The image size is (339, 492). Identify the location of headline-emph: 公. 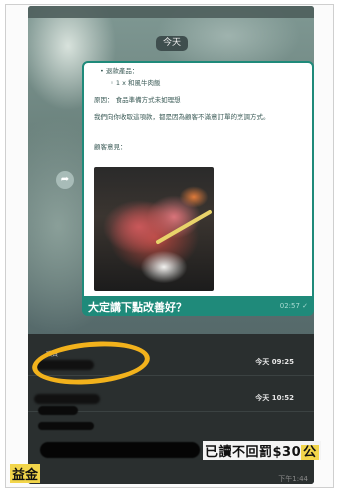
(310, 452).